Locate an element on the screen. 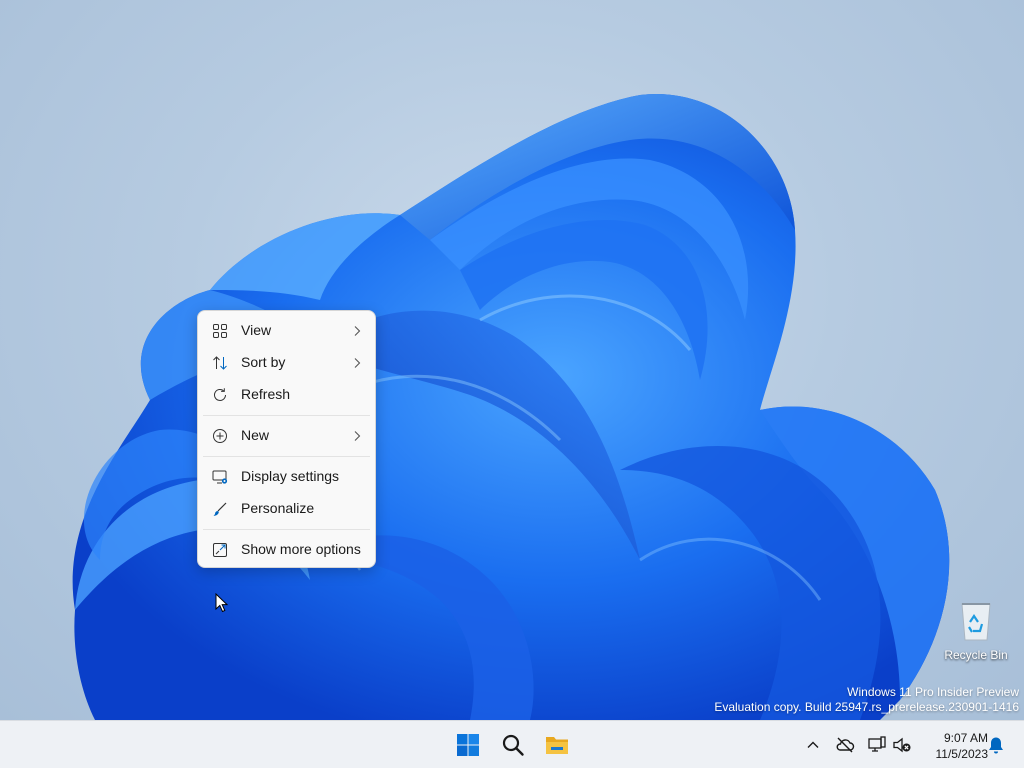 The image size is (1024, 768). view-grid-icon is located at coordinates (220, 331).